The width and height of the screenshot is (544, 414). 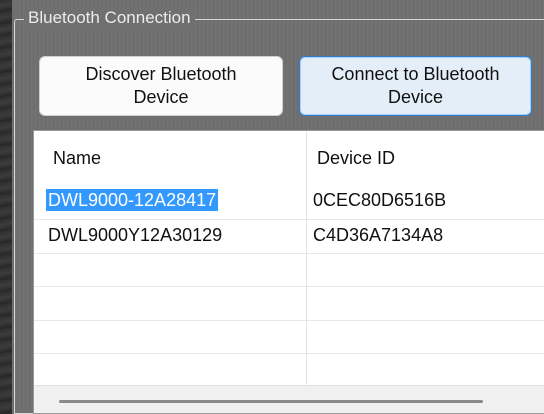 I want to click on connect-to-bluetooth-device-button: Connect to Bluetooth Device, so click(x=415, y=86).